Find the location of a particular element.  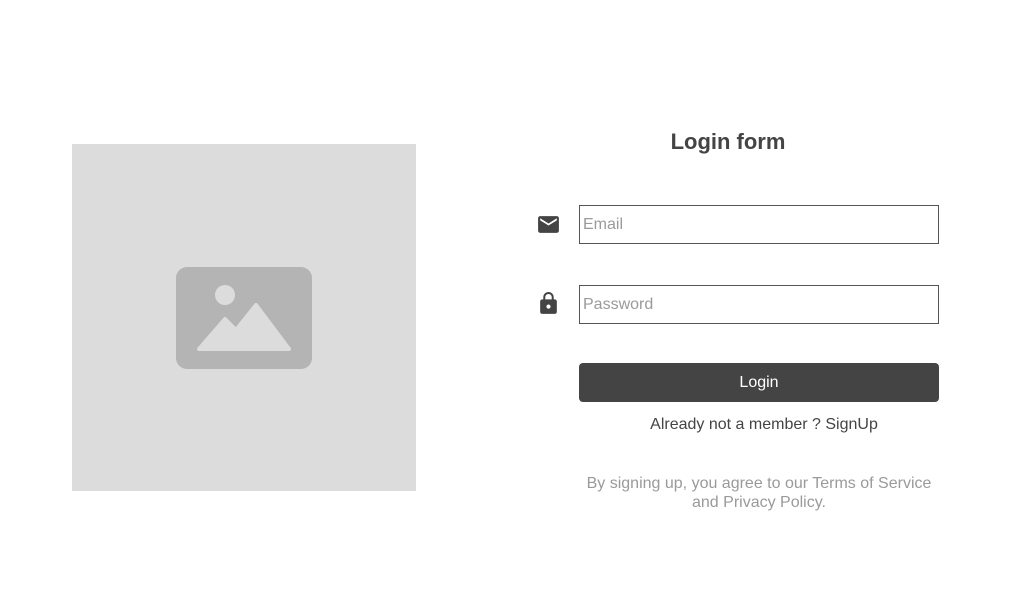

signup-link: SignUp is located at coordinates (851, 424).